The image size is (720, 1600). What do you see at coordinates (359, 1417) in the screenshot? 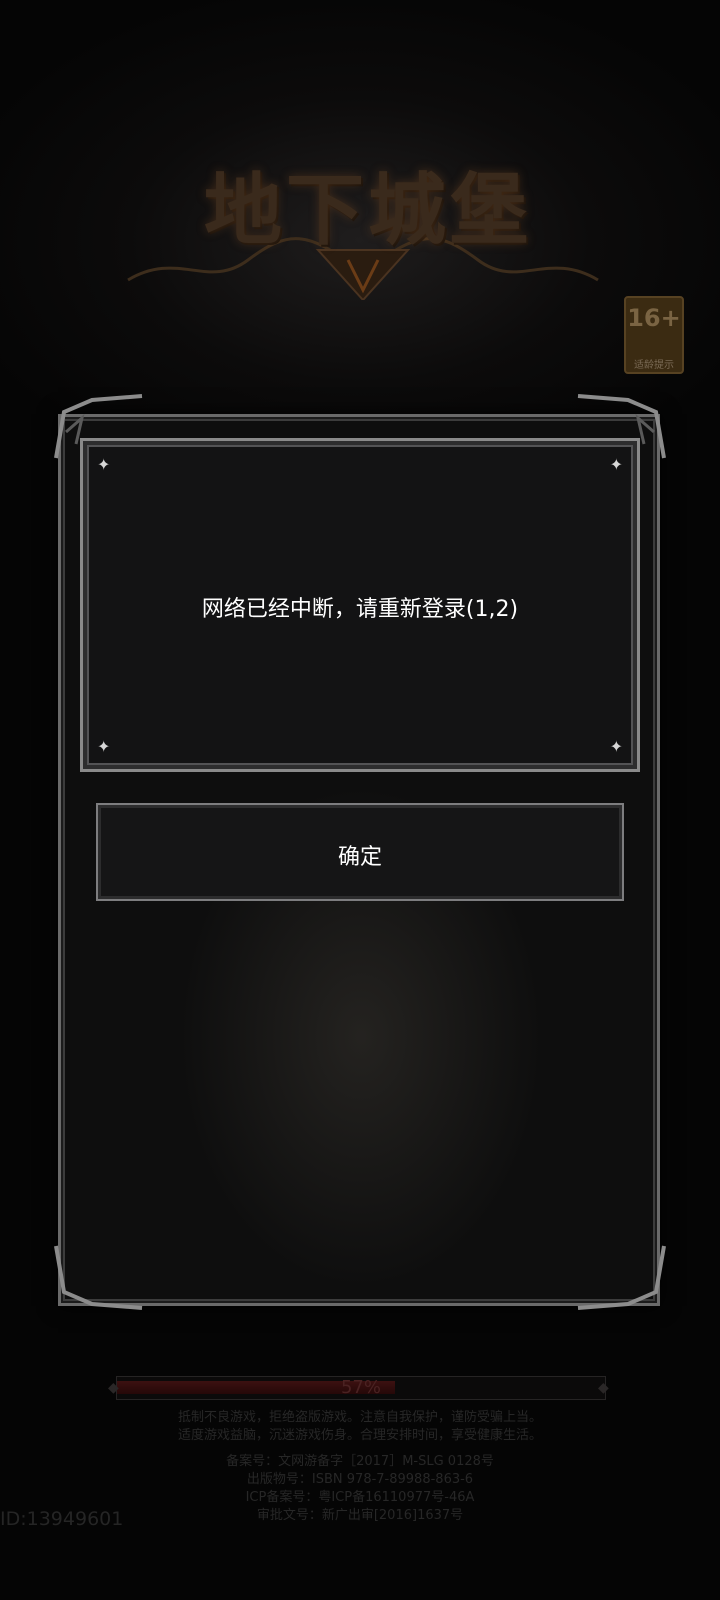
I see `health-notice-line-1: 抵制不良游戏，拒绝盗版游戏。注意自我保护，谨防受骗上当。` at bounding box center [359, 1417].